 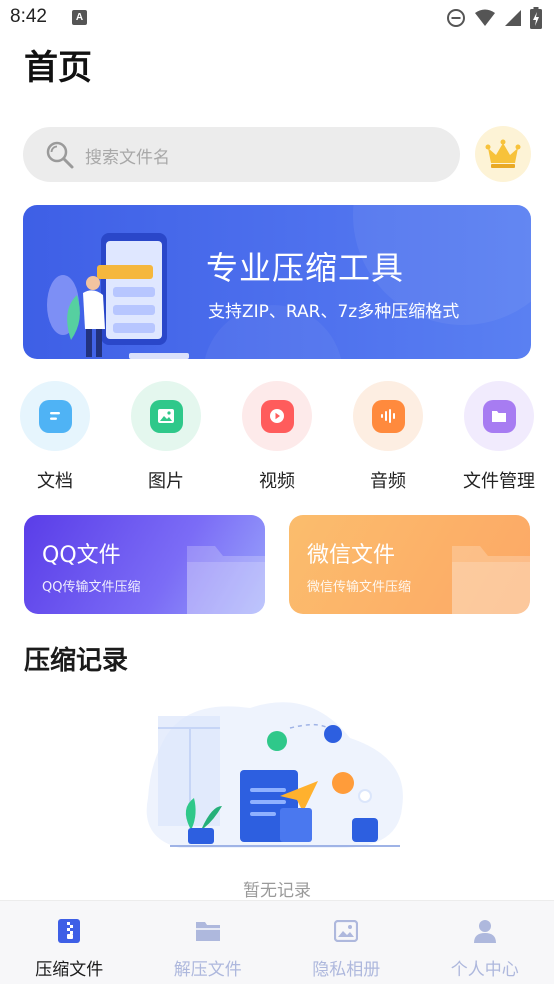 I want to click on nav-compress-files: 压缩文件, so click(x=69, y=942).